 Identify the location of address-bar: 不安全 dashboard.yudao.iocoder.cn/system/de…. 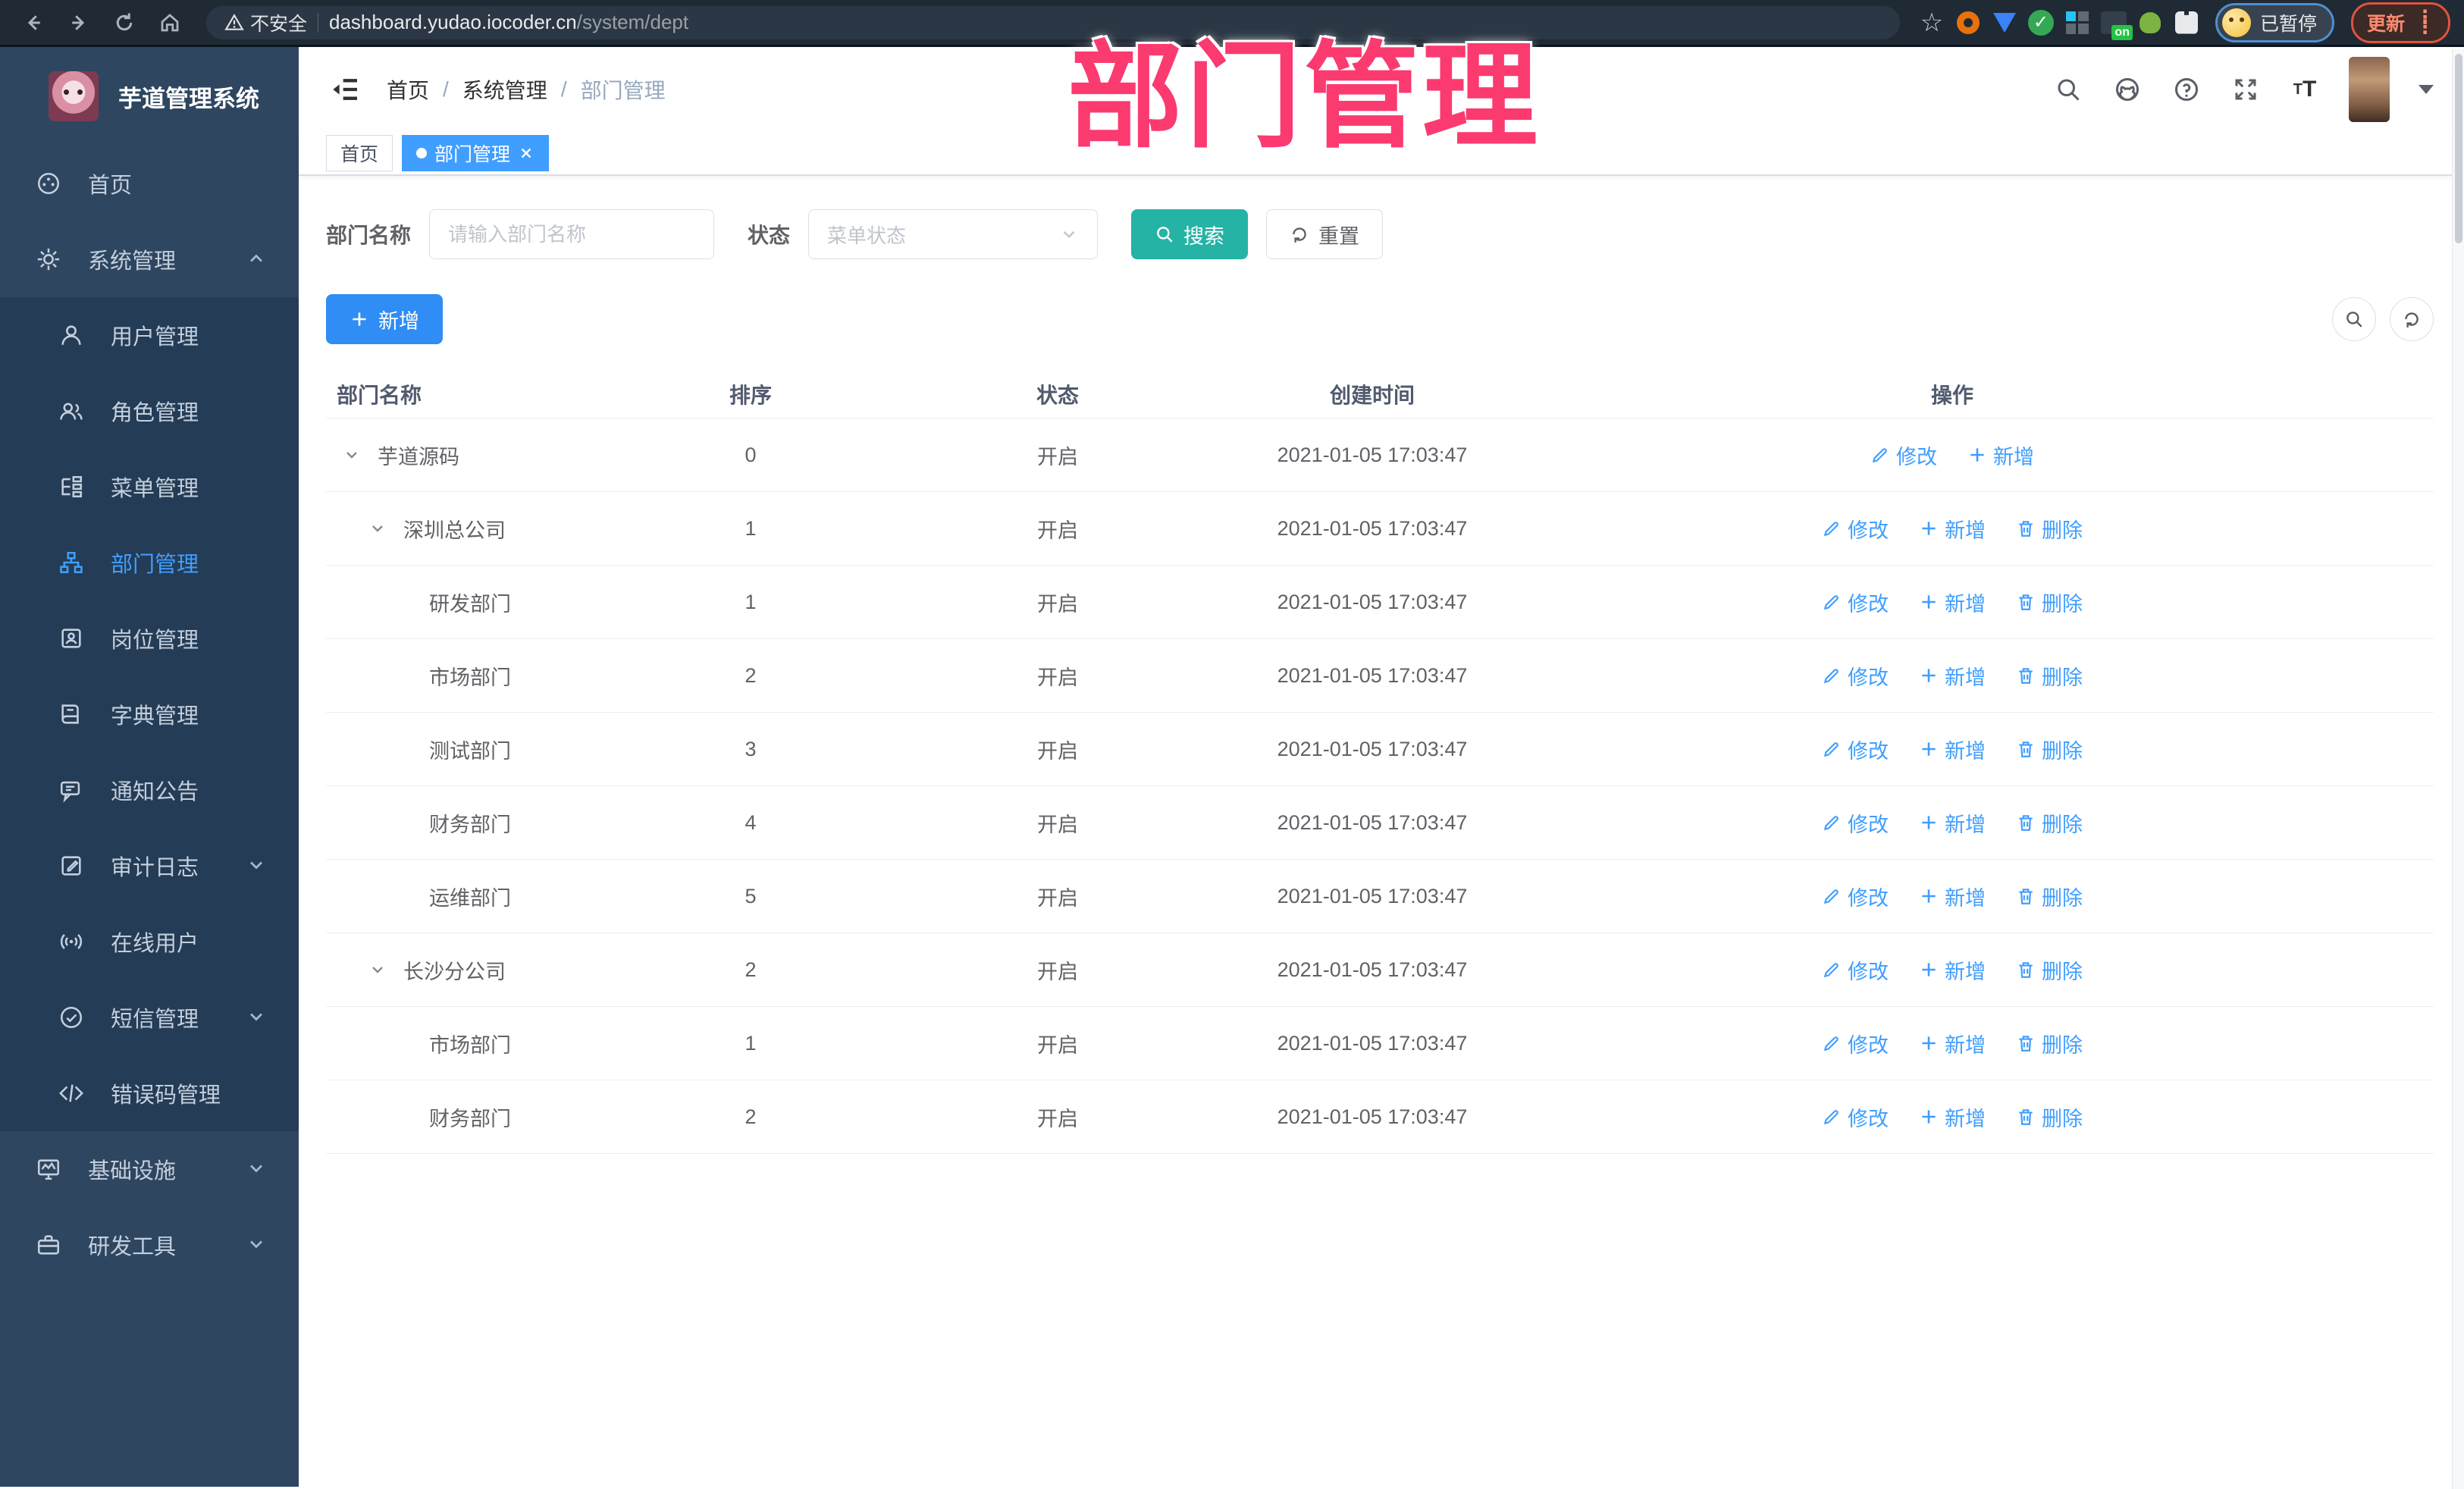
(1053, 22).